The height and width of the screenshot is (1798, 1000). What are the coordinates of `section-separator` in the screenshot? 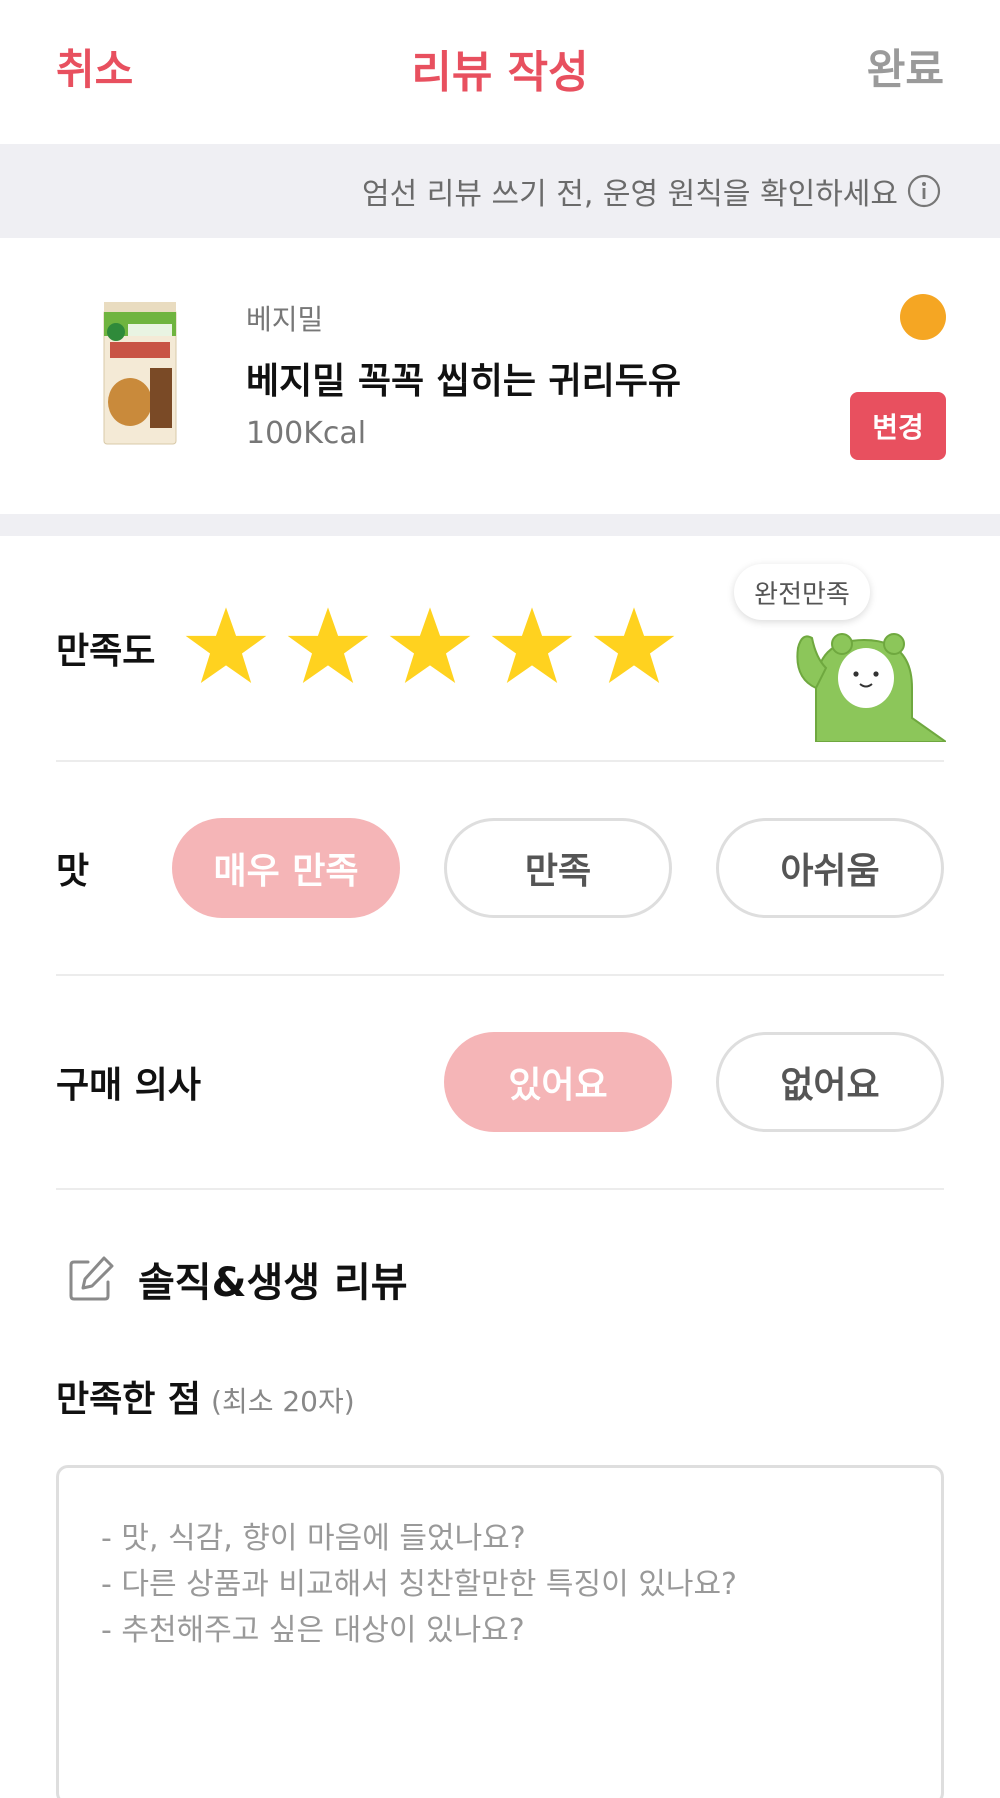 It's located at (500, 525).